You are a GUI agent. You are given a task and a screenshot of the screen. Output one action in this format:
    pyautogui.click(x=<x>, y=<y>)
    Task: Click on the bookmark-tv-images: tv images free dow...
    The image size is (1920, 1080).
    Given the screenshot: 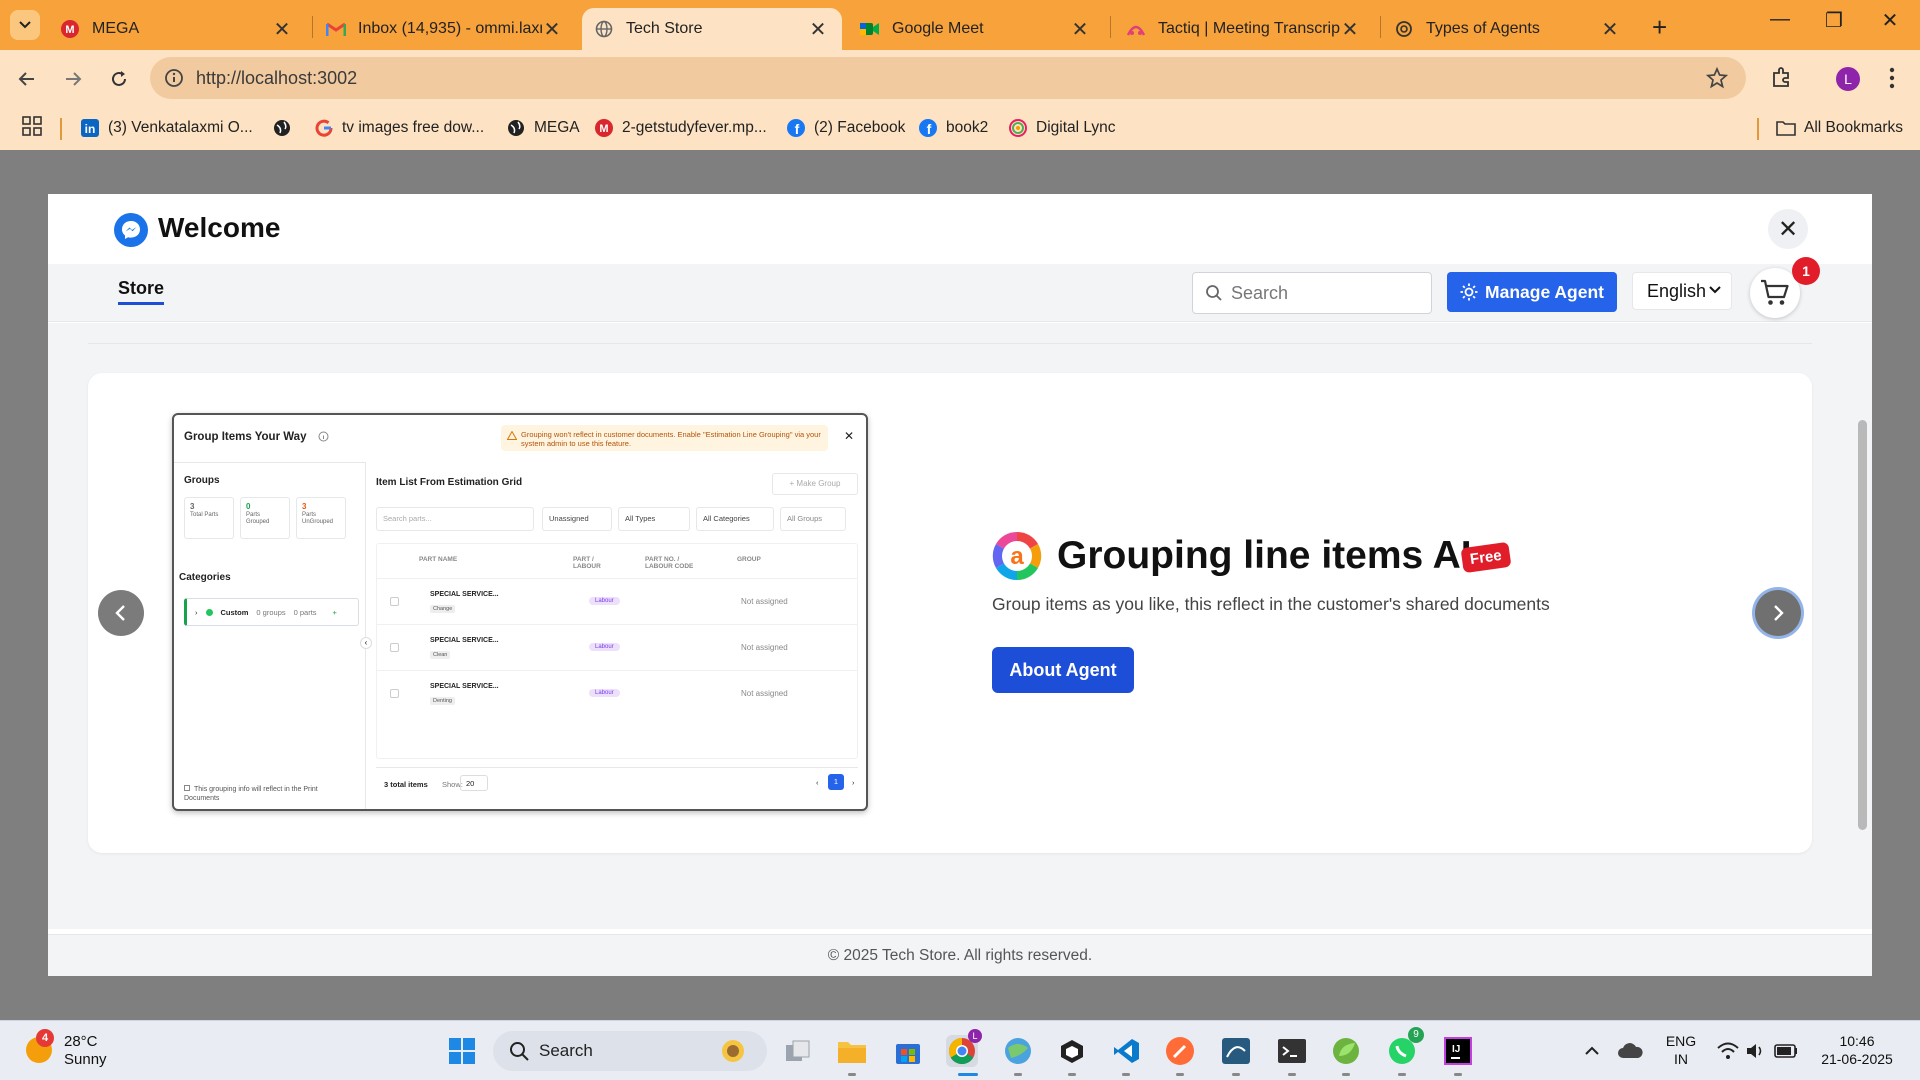 What is the action you would take?
    pyautogui.click(x=399, y=128)
    